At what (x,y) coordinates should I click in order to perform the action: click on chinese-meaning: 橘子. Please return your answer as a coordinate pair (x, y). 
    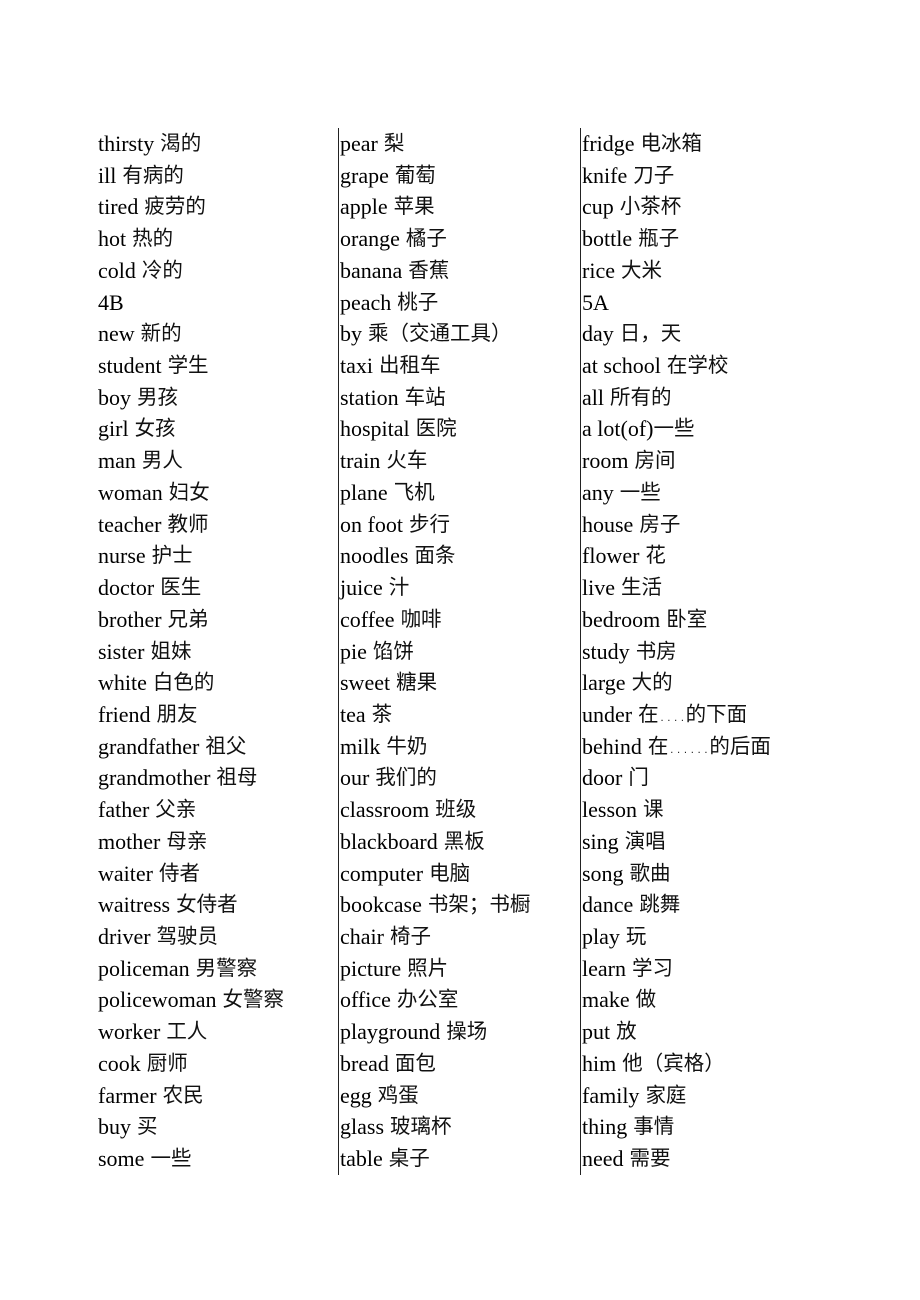
    Looking at the image, I should click on (426, 238).